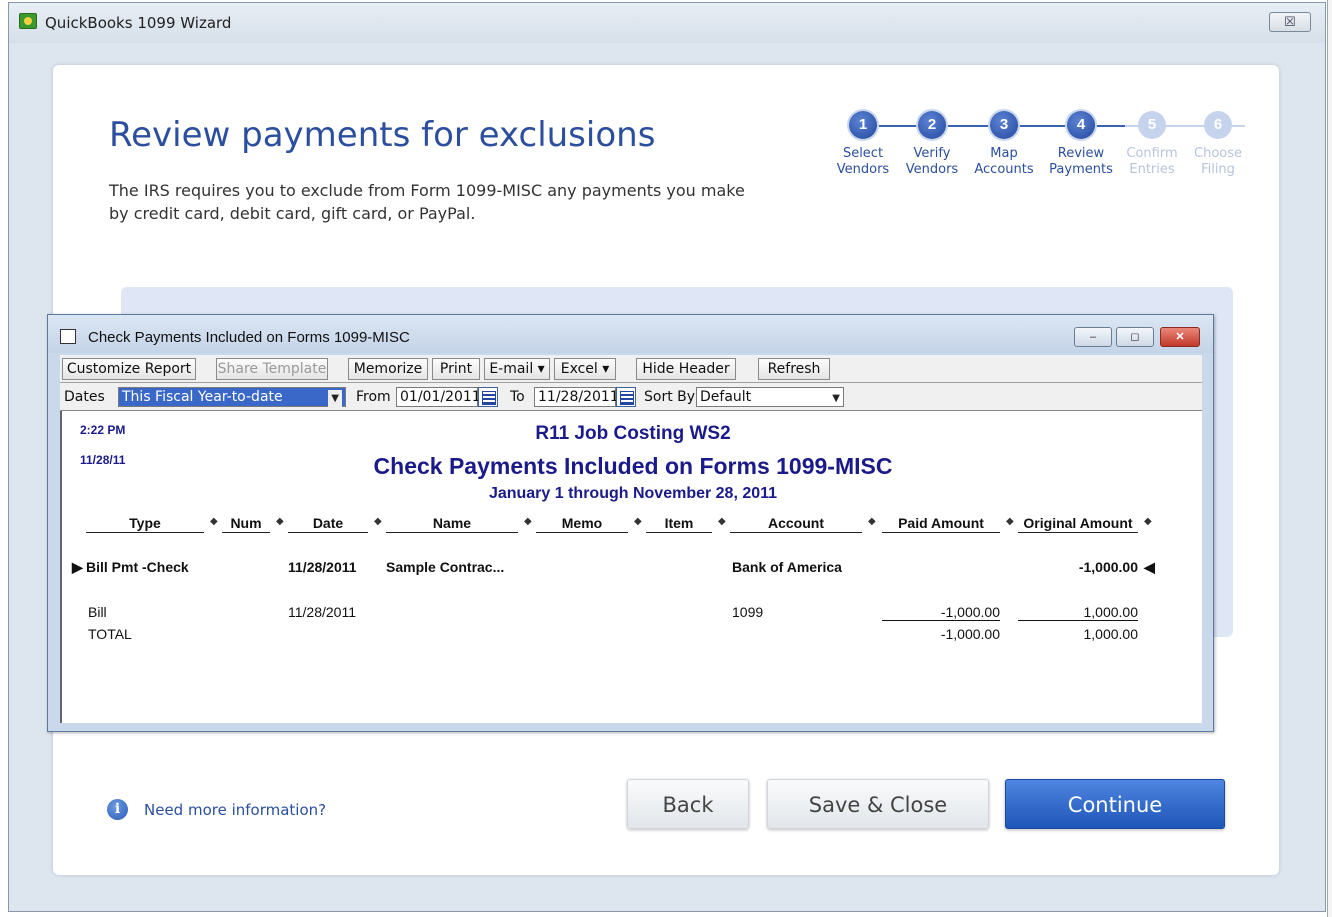  Describe the element at coordinates (1152, 153) in the screenshot. I see `step-label: Confirm` at that location.